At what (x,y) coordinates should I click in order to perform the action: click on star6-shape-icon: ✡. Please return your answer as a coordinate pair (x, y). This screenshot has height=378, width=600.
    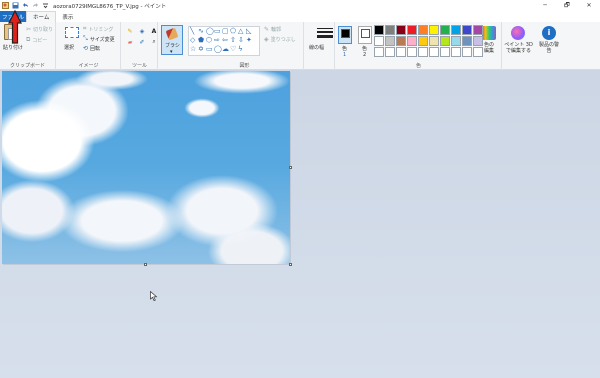
    Looking at the image, I should click on (201, 49).